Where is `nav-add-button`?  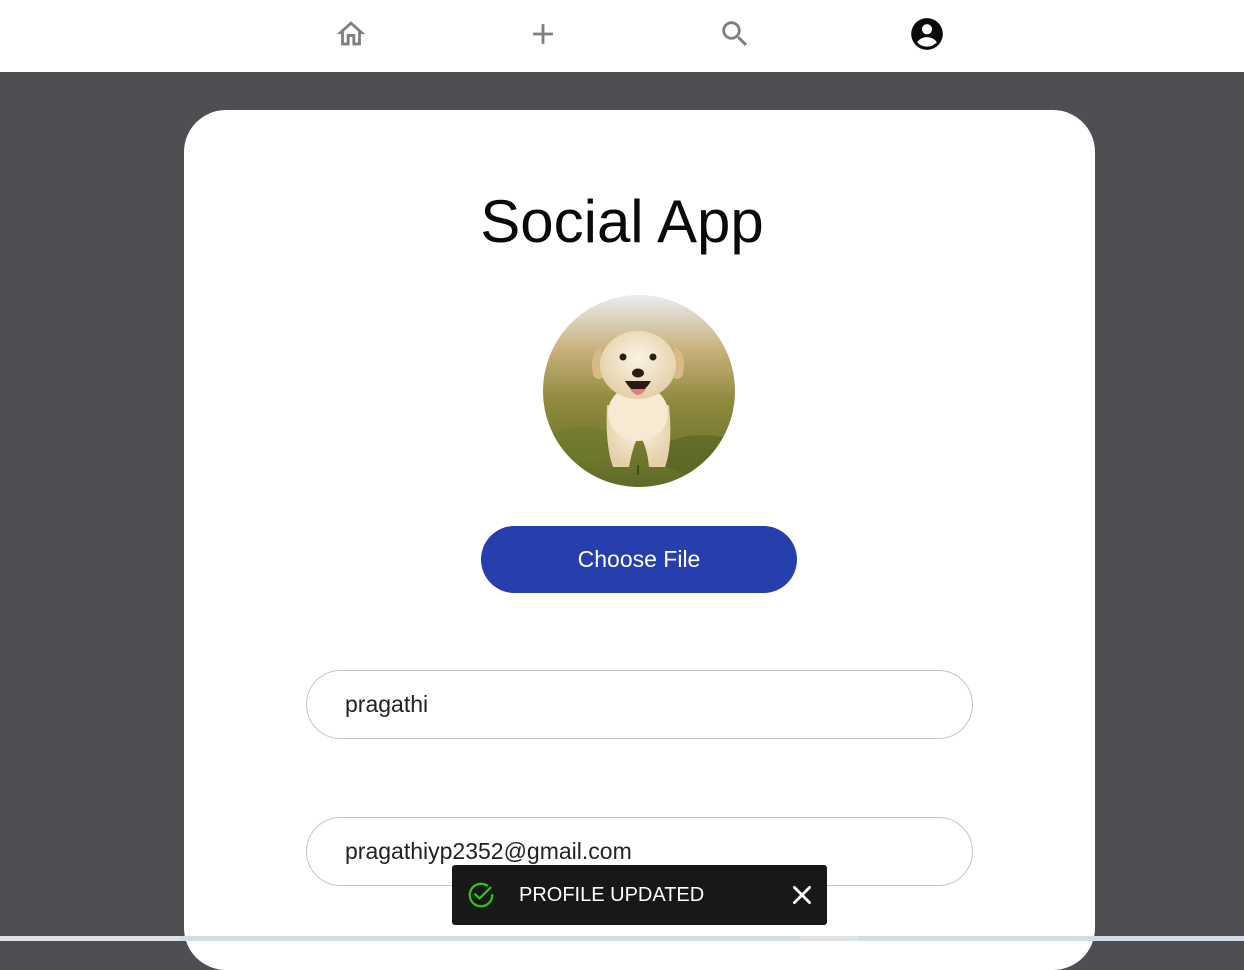 nav-add-button is located at coordinates (543, 34).